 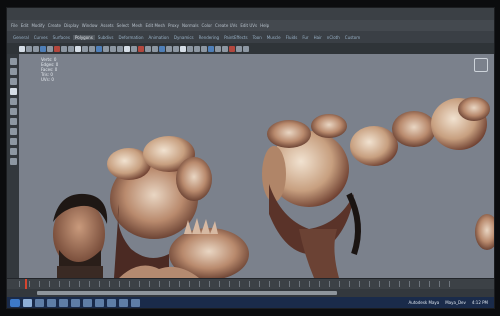 What do you see at coordinates (333, 37) in the screenshot?
I see `tab-ncloth: nCloth` at bounding box center [333, 37].